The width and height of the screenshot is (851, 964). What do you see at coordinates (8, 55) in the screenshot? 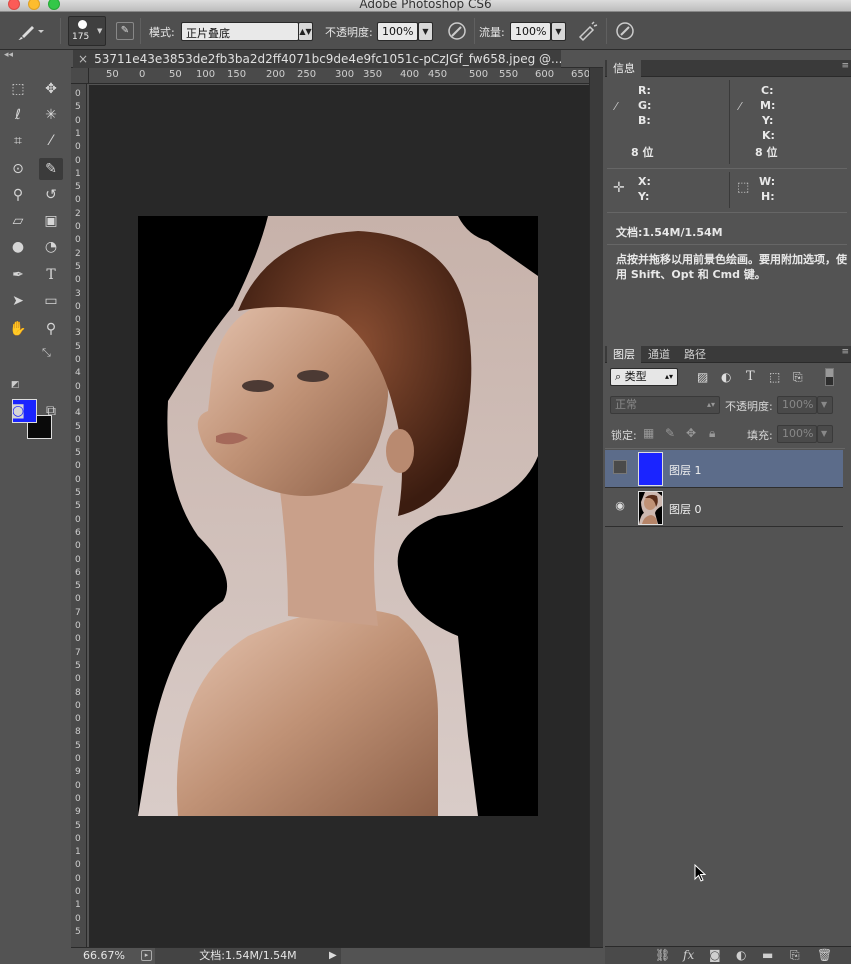
I see `toolbox-collapse-icon: ◂◂` at bounding box center [8, 55].